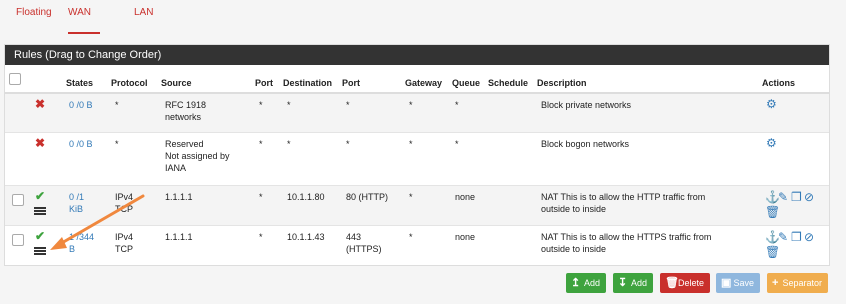 The height and width of the screenshot is (304, 846). Describe the element at coordinates (143, 19) in the screenshot. I see `tab-lan: LAN` at that location.